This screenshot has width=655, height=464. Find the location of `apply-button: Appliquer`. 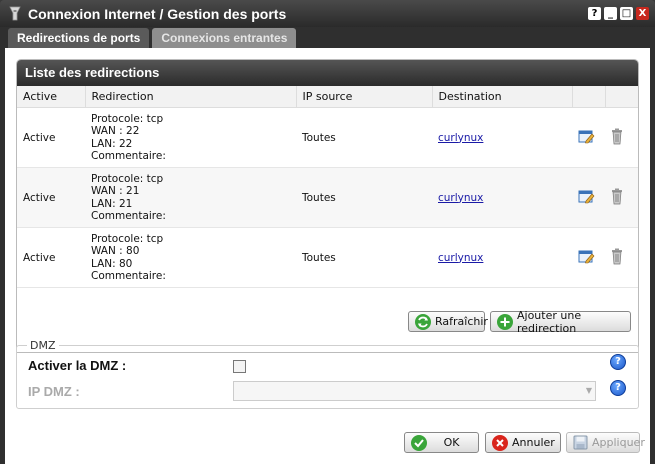

apply-button: Appliquer is located at coordinates (605, 442).